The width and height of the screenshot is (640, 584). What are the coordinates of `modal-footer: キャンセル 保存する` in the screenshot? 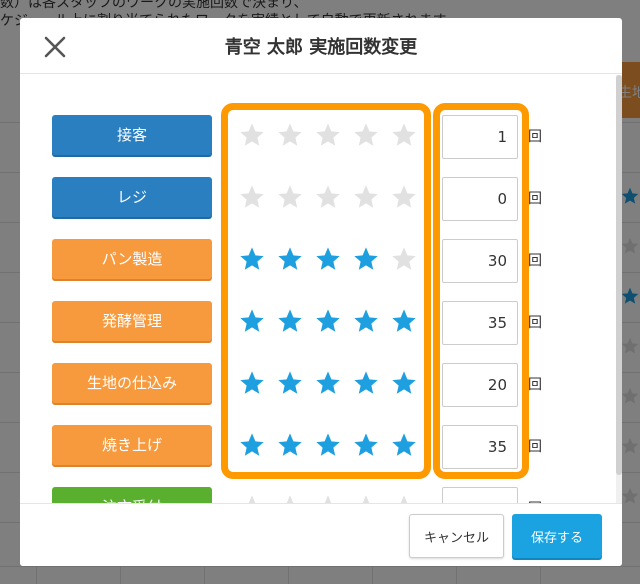 It's located at (321, 534).